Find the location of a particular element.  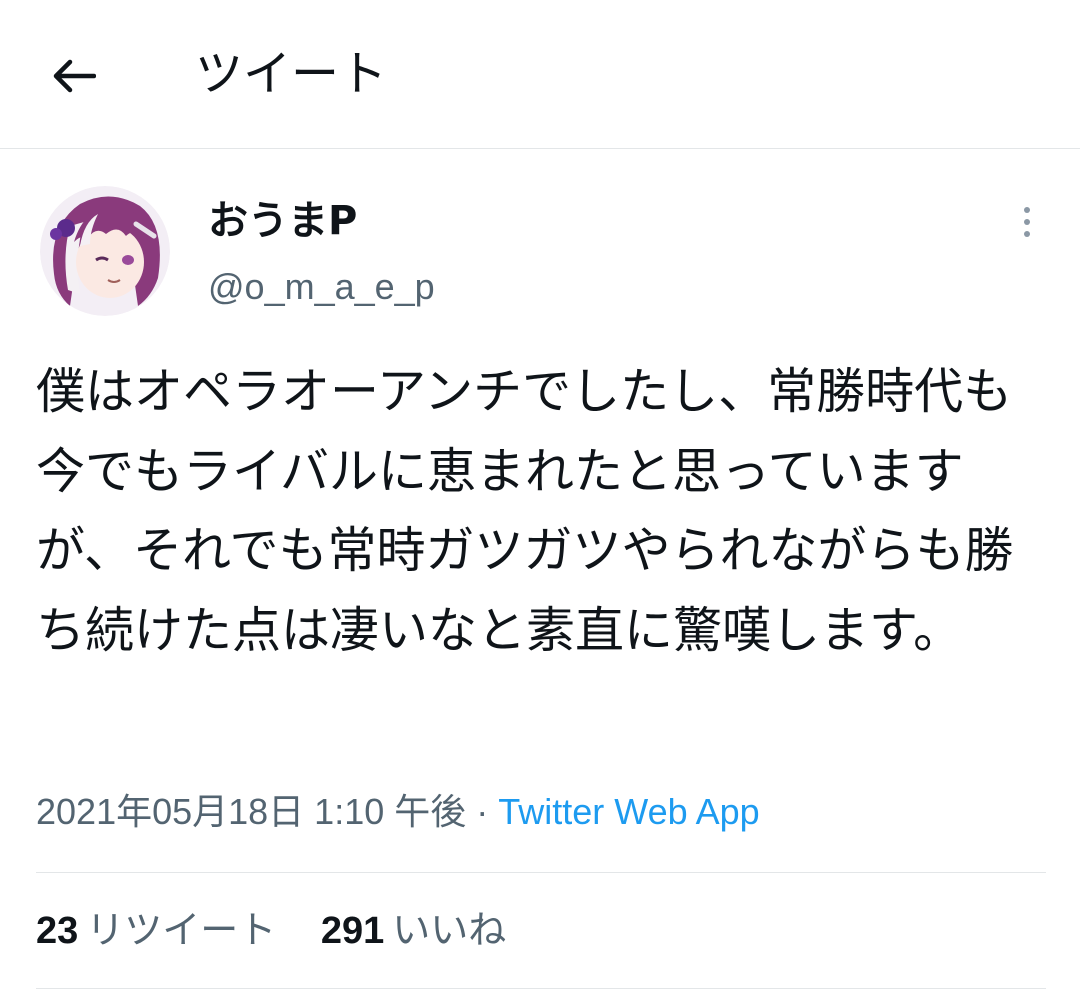

tweet-meta: 2021年05月18日 1:10 午後 · Twitter Web App is located at coordinates (398, 812).